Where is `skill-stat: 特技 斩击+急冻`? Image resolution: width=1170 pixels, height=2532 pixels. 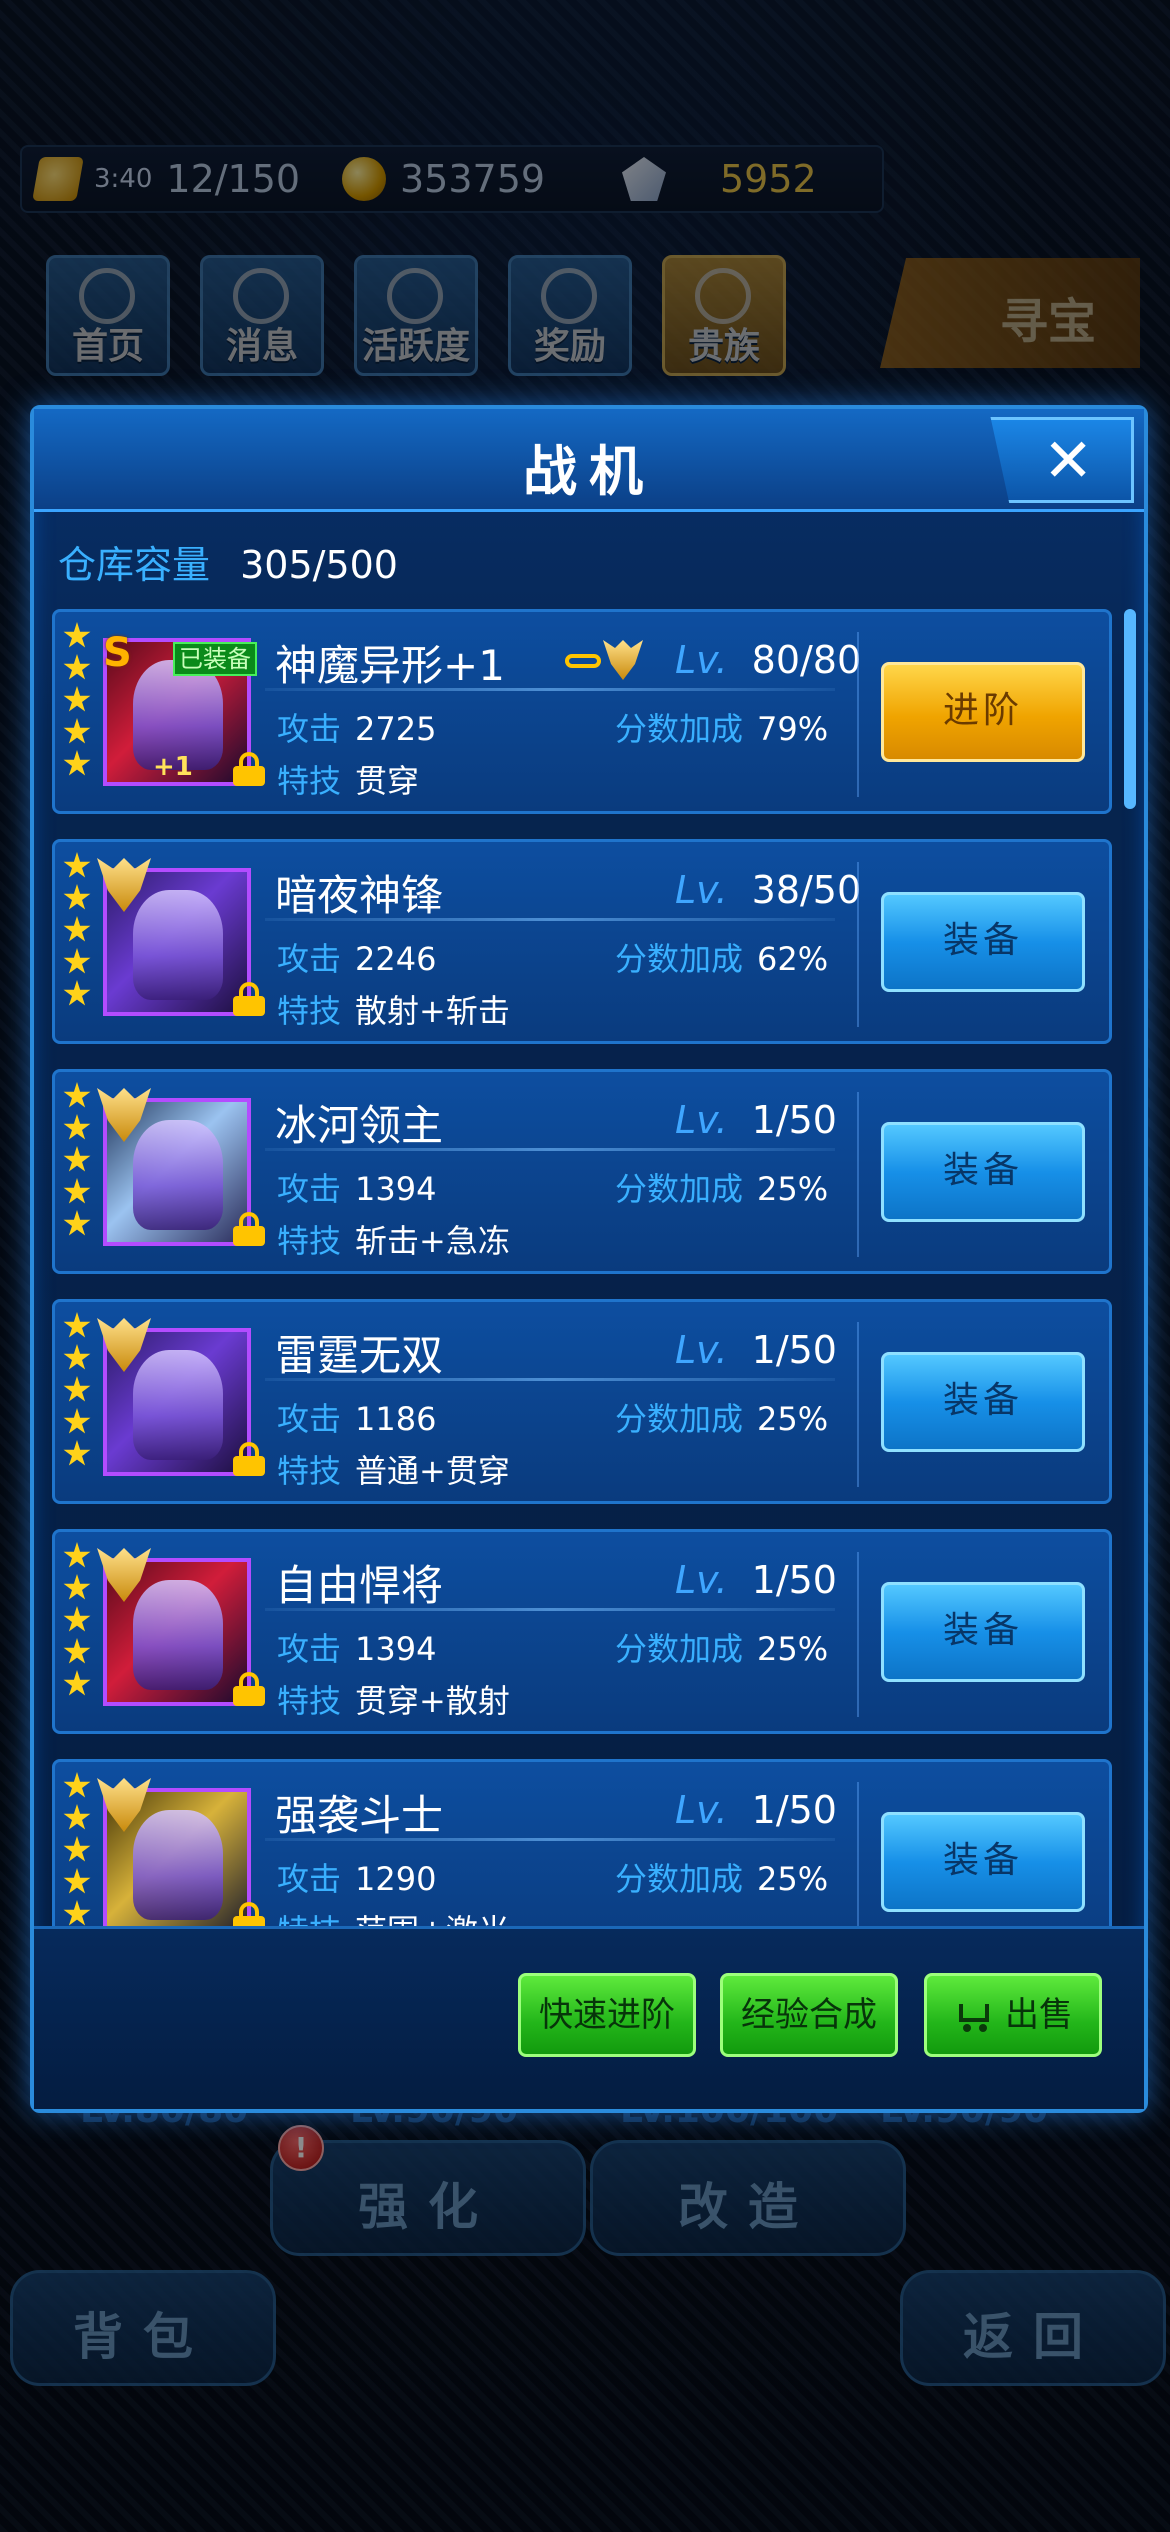
skill-stat: 特技 斩击+急冻 is located at coordinates (393, 1241).